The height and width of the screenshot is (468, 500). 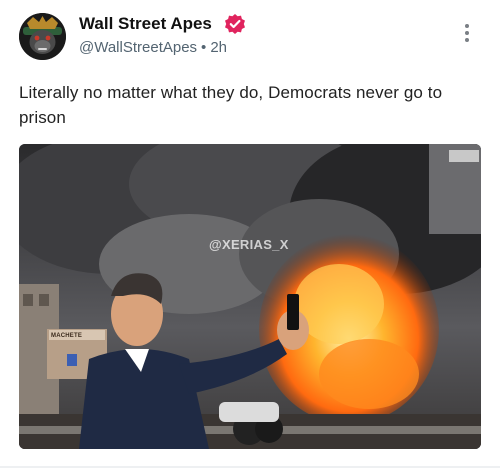 What do you see at coordinates (218, 47) in the screenshot?
I see `post-timestamp: 2h` at bounding box center [218, 47].